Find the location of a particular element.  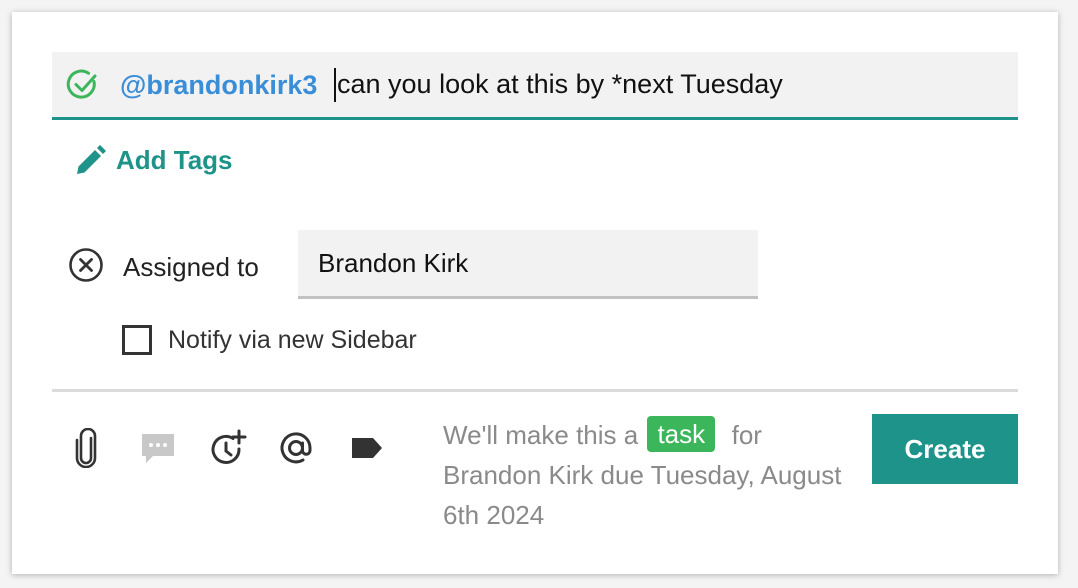

mention-button is located at coordinates (296, 448).